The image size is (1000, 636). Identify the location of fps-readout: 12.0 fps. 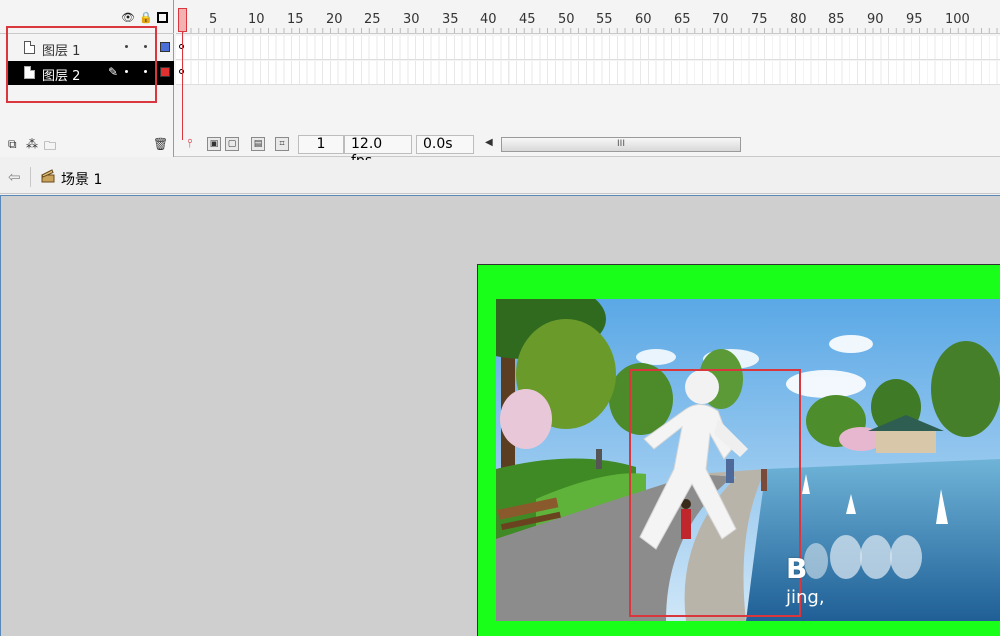
(378, 152).